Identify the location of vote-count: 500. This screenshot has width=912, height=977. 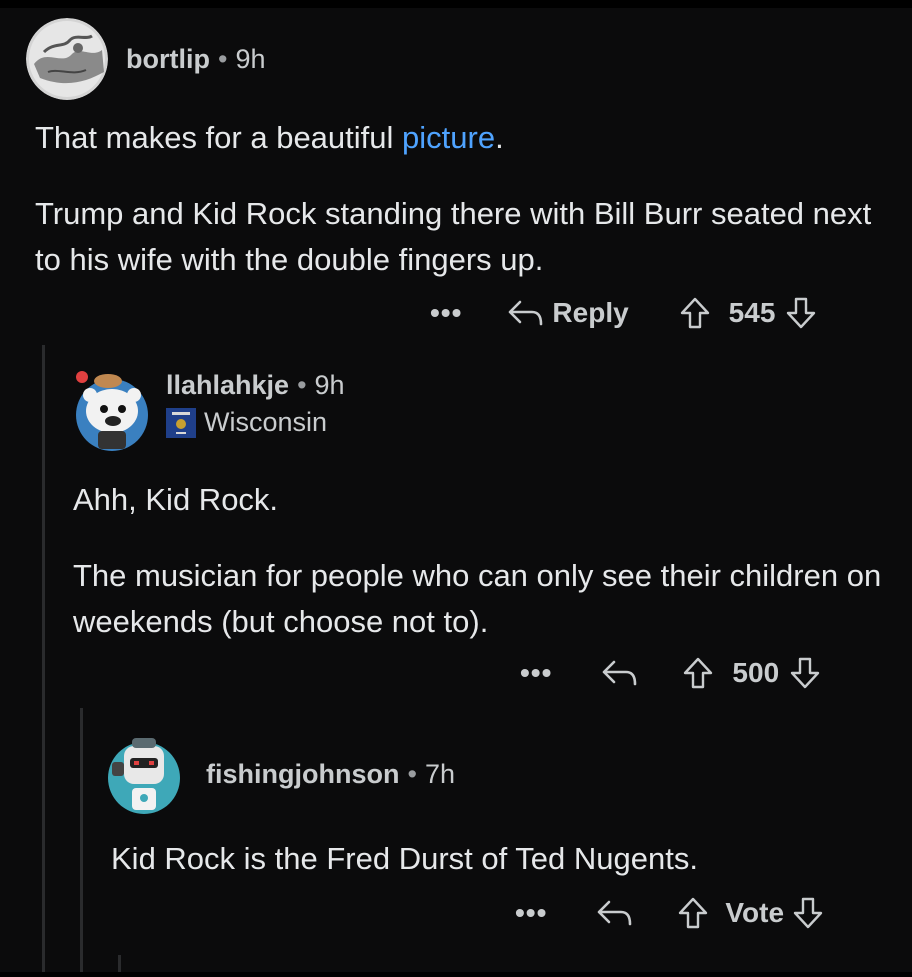
(756, 672).